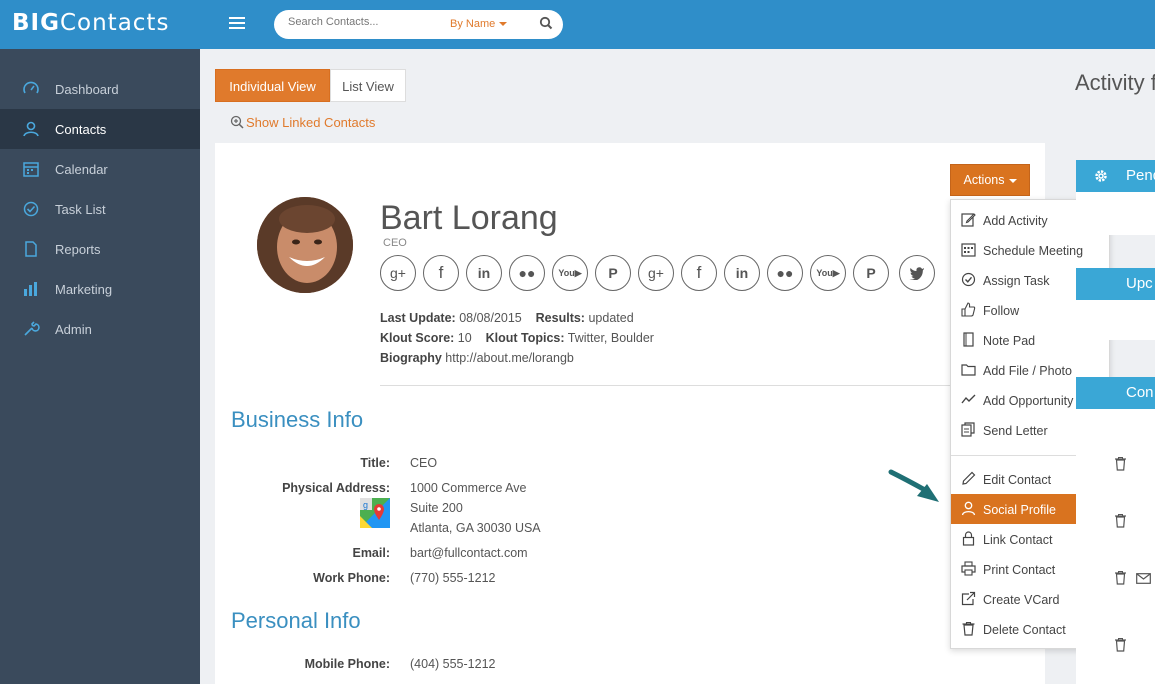  I want to click on export-icon, so click(968, 598).